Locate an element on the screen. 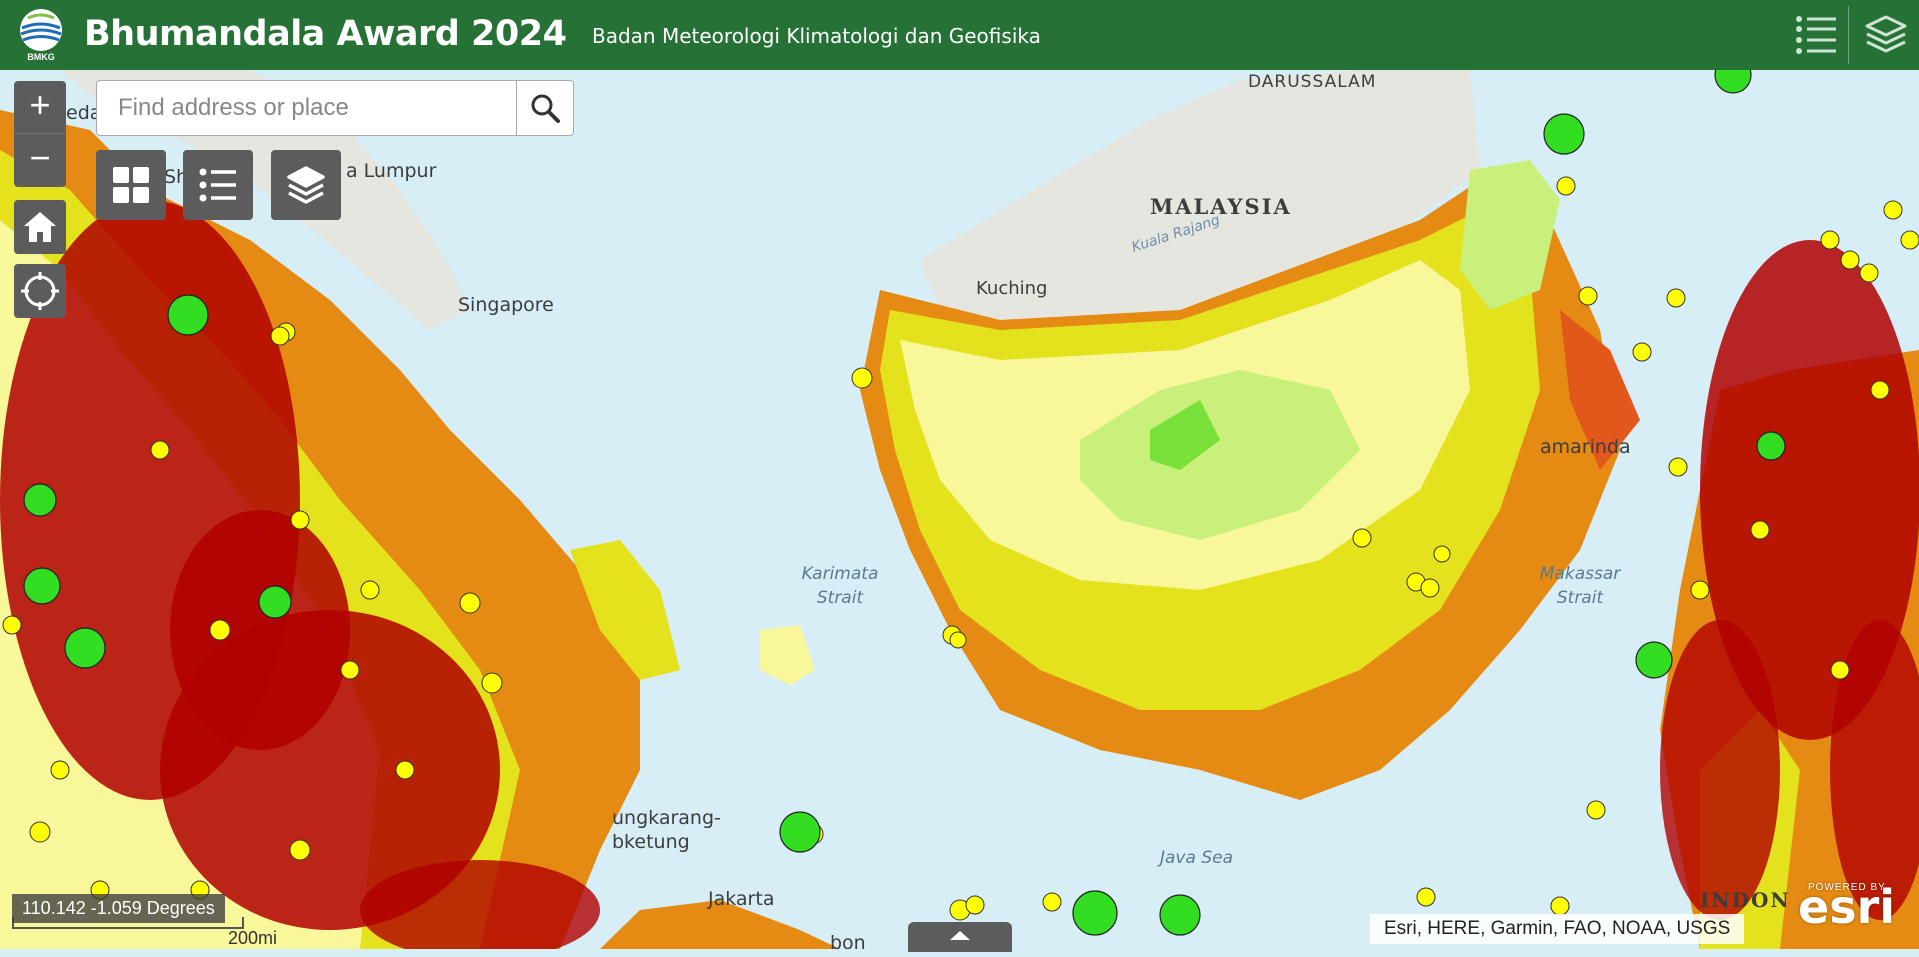 This screenshot has width=1919, height=957. header-legend-button is located at coordinates (1816, 35).